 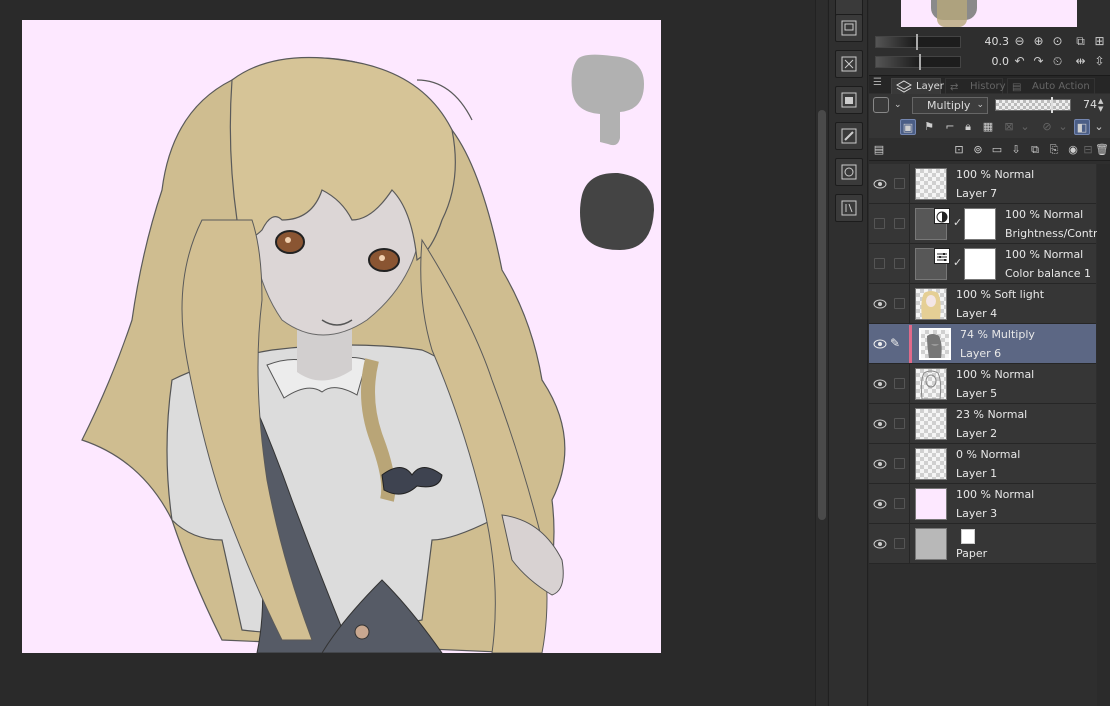 What do you see at coordinates (849, 172) in the screenshot?
I see `material-icon` at bounding box center [849, 172].